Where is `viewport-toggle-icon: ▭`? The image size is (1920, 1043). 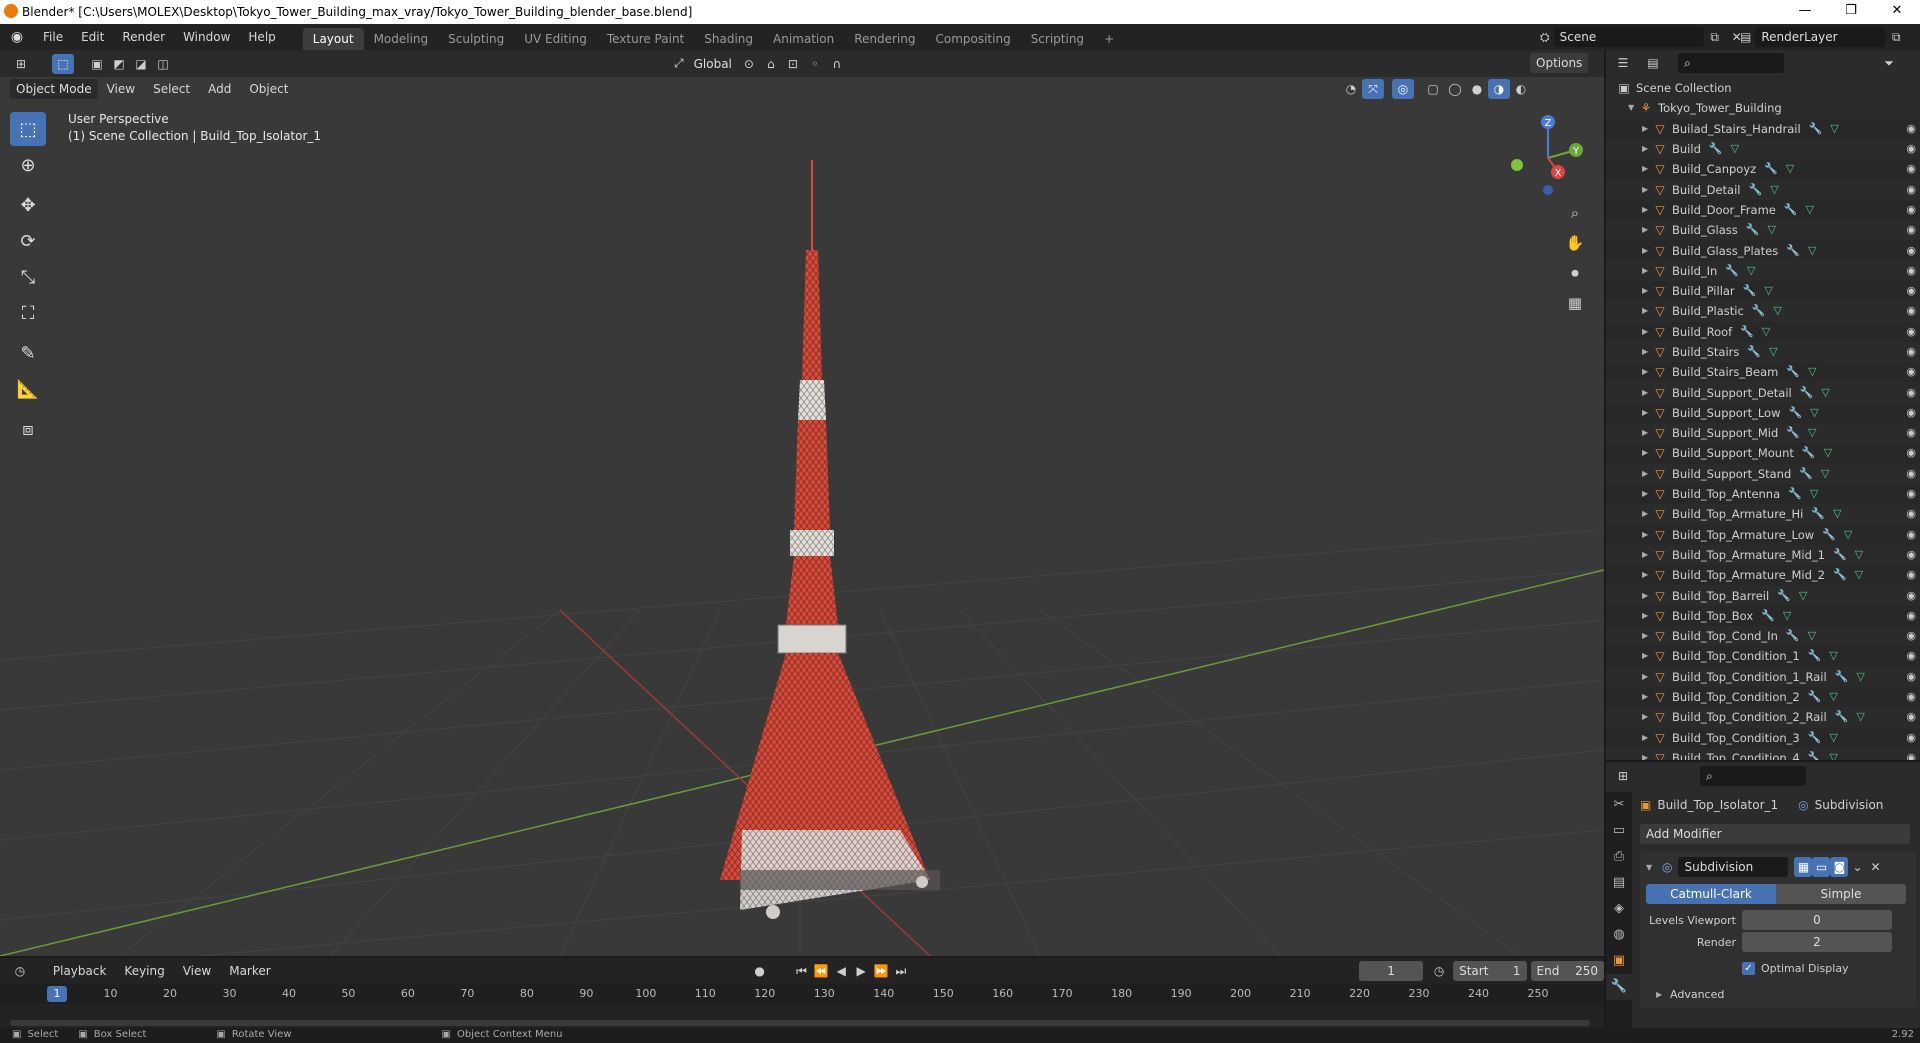
viewport-toggle-icon: ▭ is located at coordinates (1821, 867).